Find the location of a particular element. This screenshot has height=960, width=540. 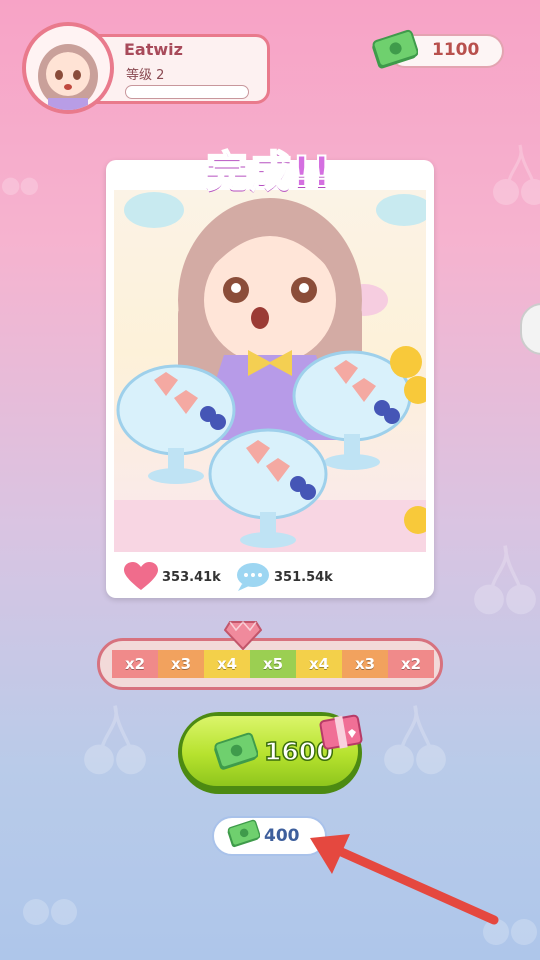

heart-eyes-emoji-icon is located at coordinates (406, 362).